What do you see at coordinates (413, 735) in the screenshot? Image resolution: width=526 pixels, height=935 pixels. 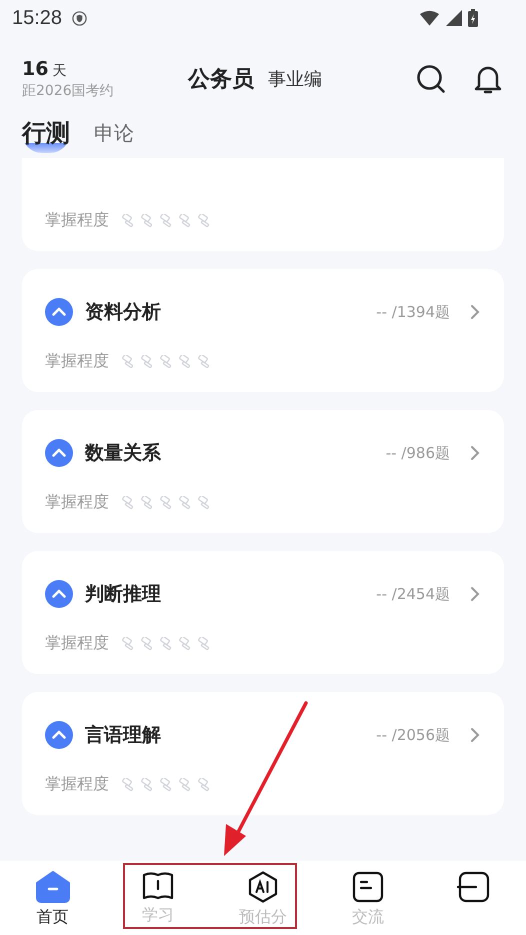 I see `question-count: -- /2056题` at bounding box center [413, 735].